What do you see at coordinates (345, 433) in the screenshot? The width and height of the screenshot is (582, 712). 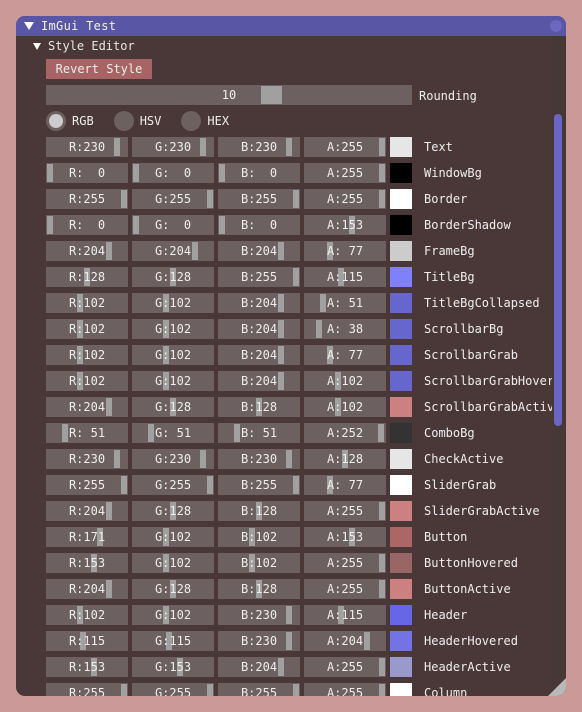 I see `channel-slider-a: A:252` at bounding box center [345, 433].